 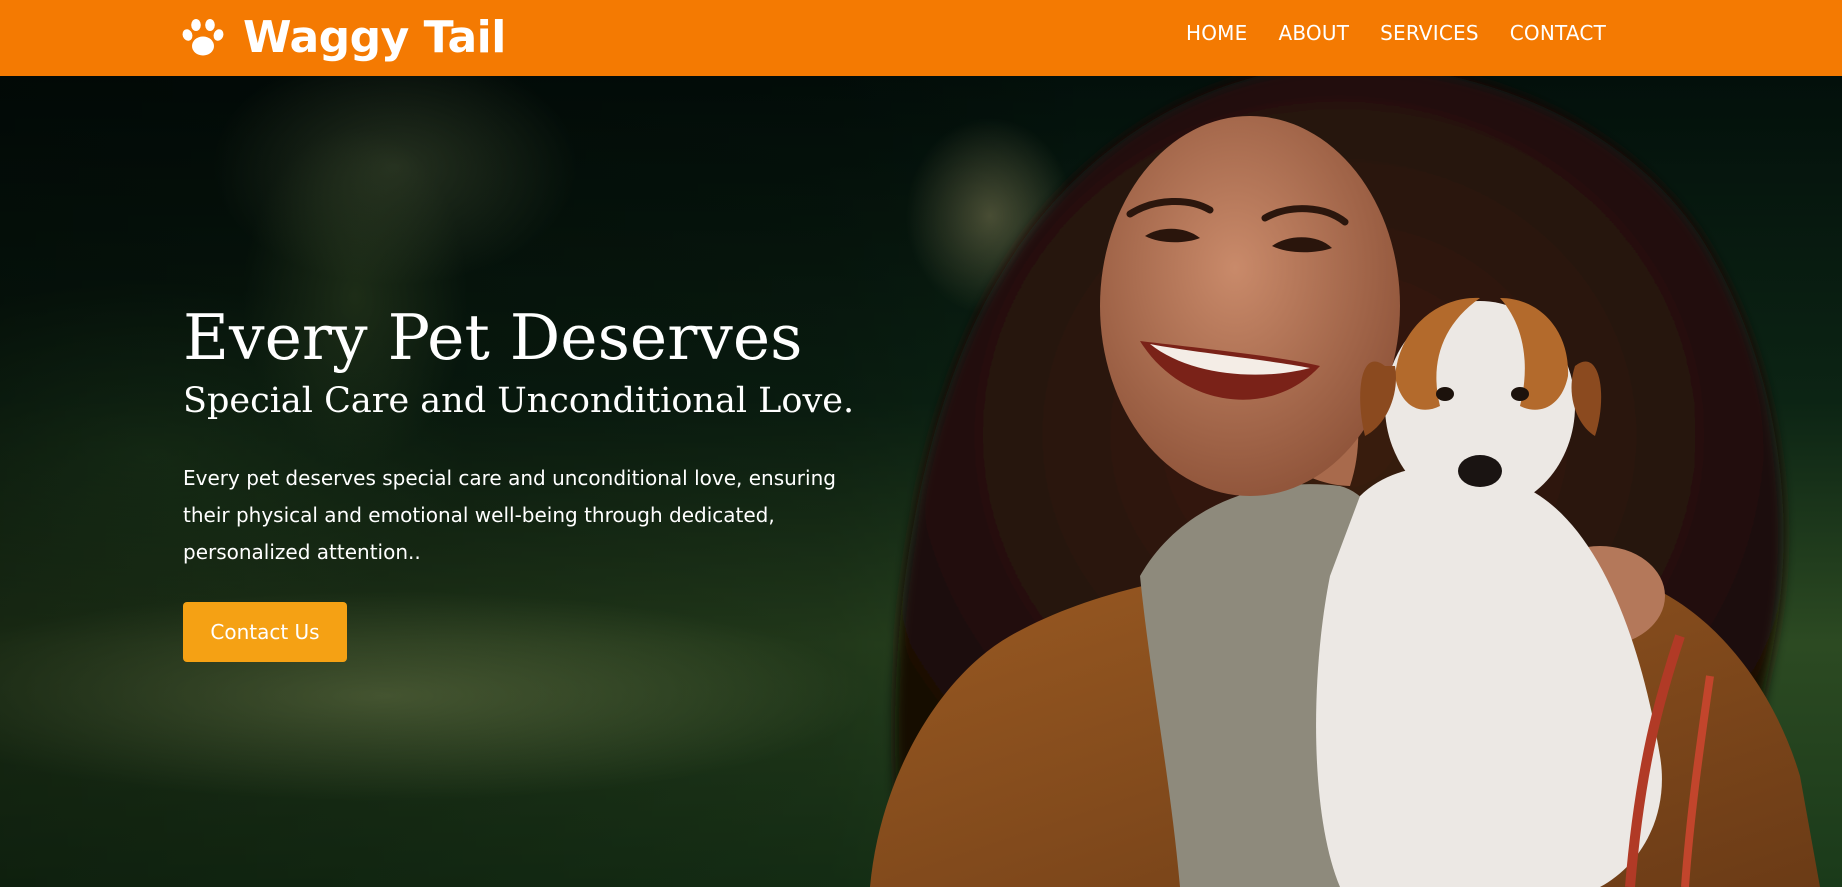 I want to click on hero-subtitle: Special Care and Unconditional Love., so click(x=519, y=401).